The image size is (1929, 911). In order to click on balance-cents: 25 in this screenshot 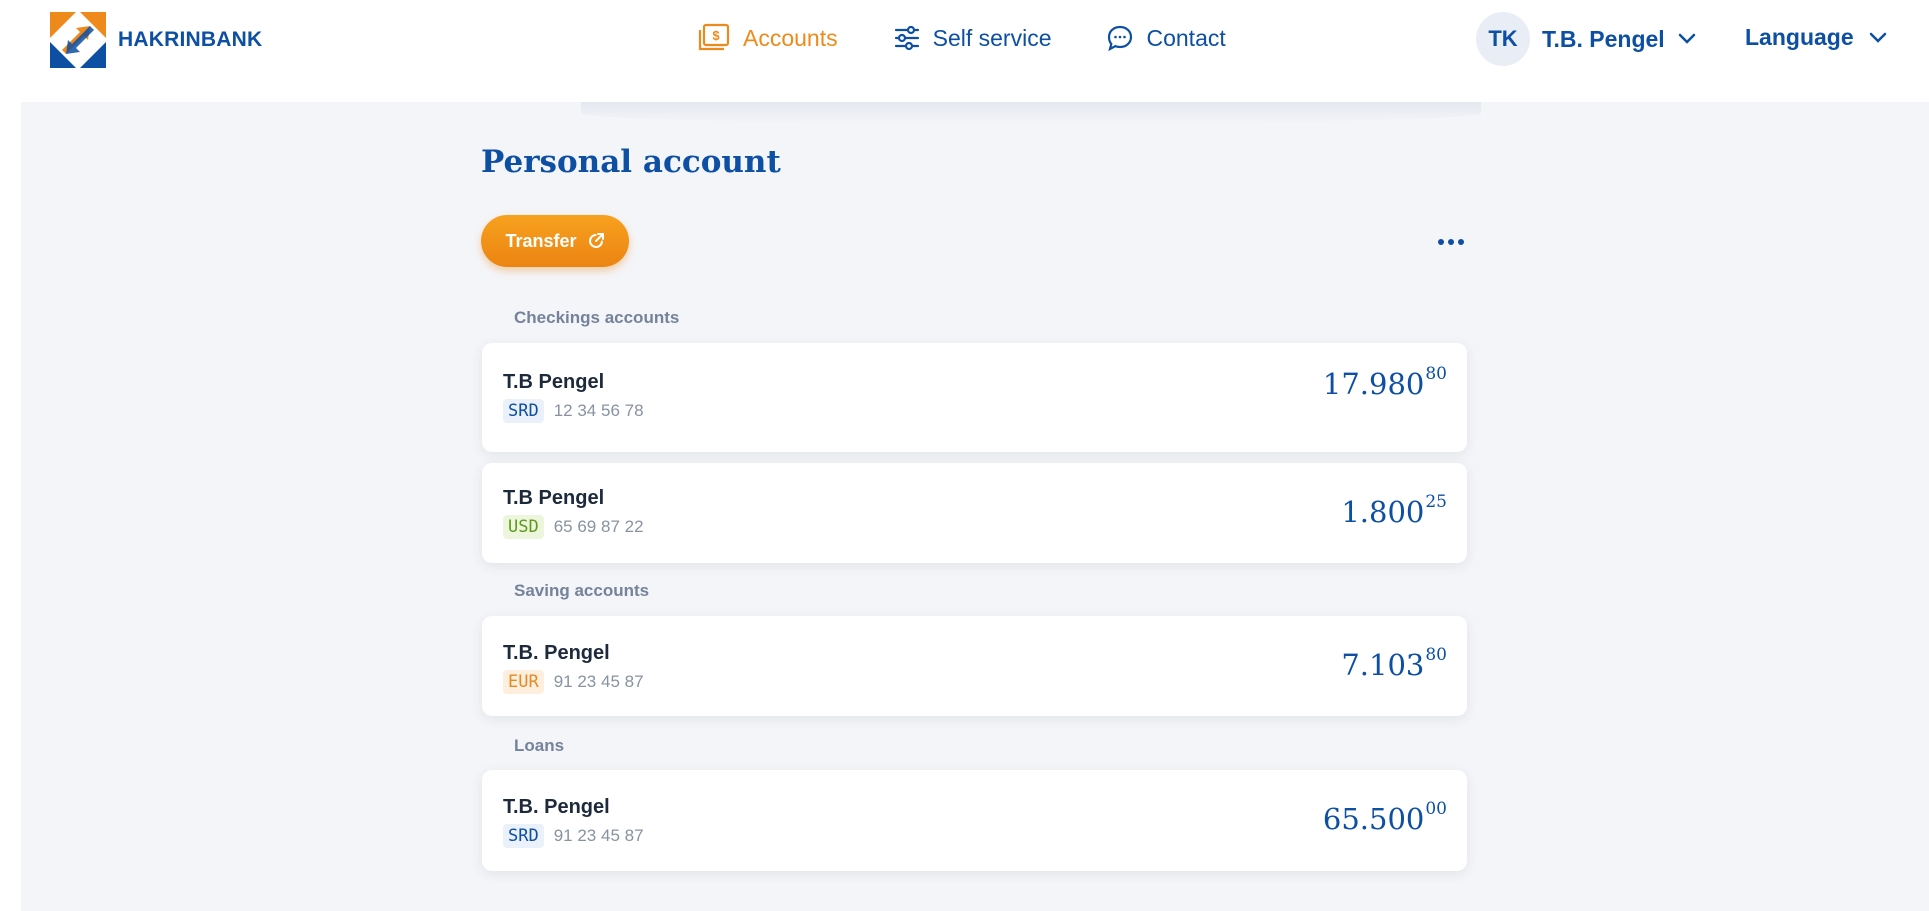, I will do `click(1436, 502)`.